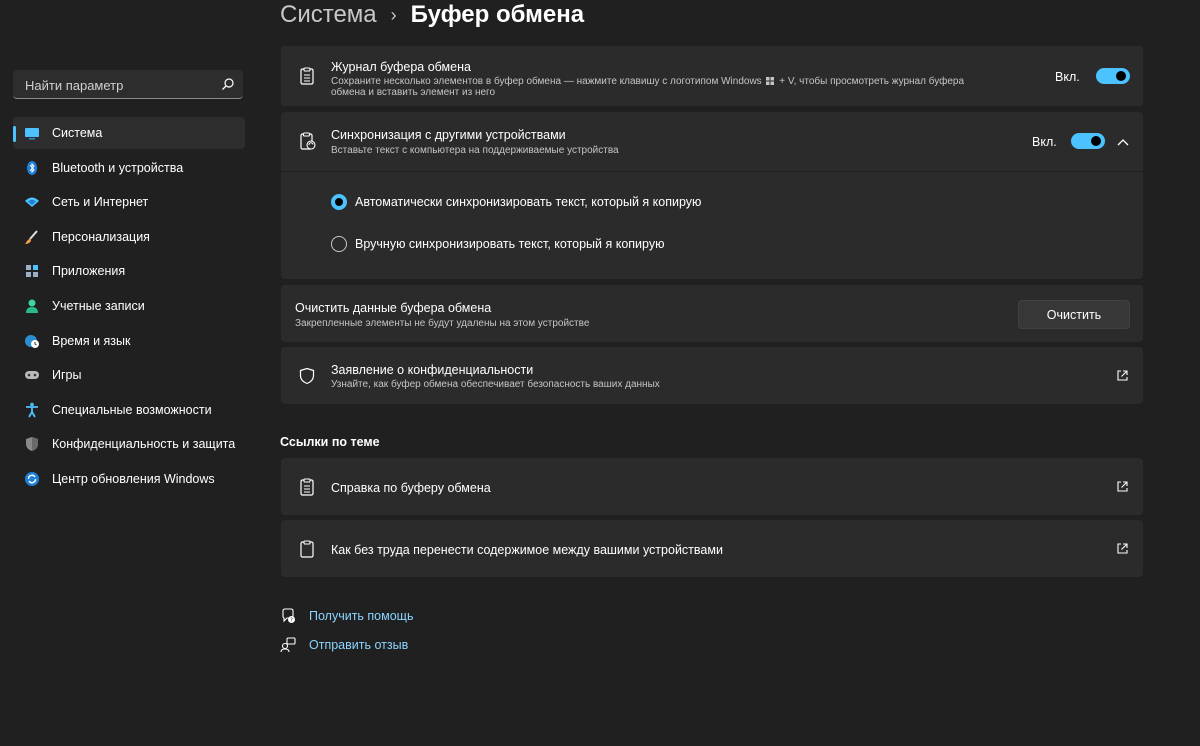  Describe the element at coordinates (77, 133) in the screenshot. I see `sidebar-item-label: Система` at that location.